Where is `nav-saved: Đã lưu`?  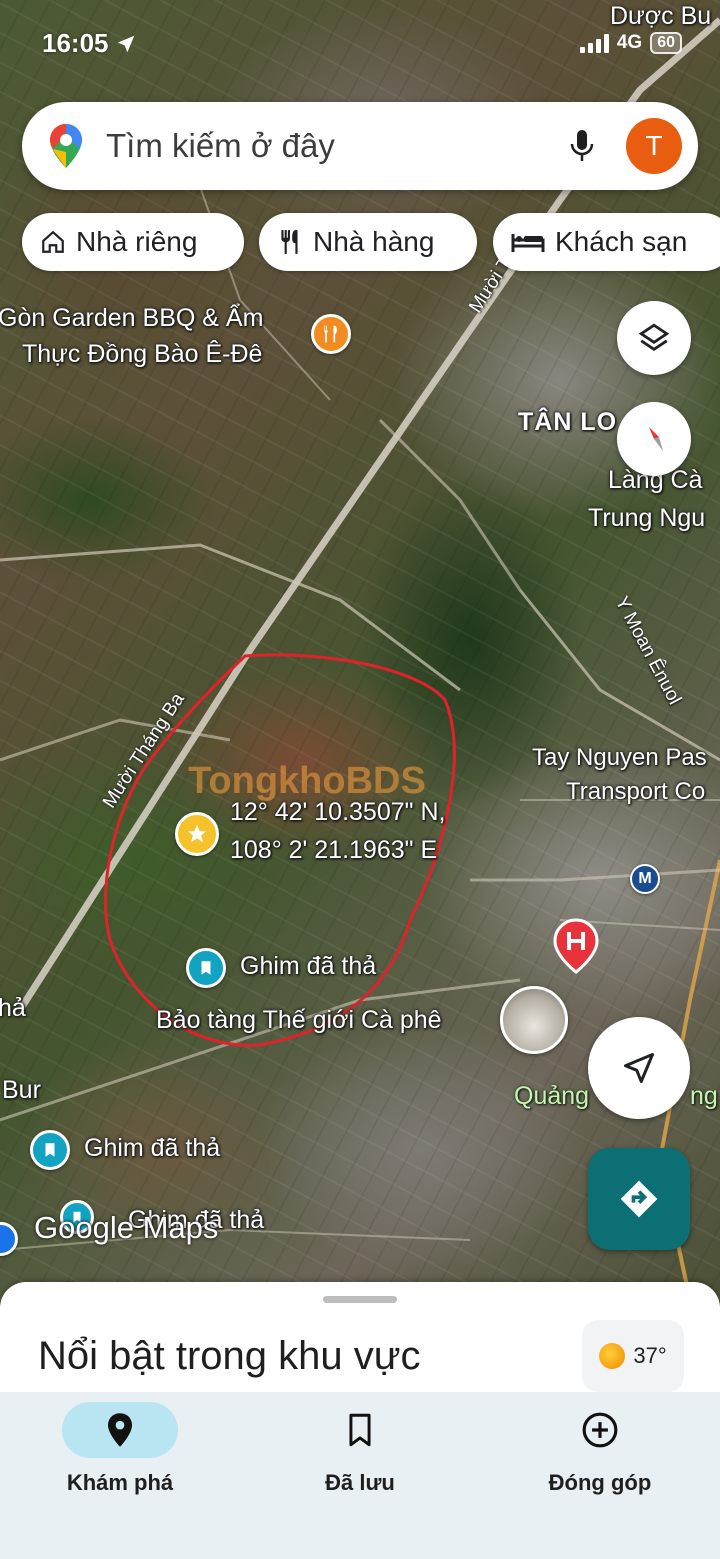 nav-saved: Đã lưu is located at coordinates (360, 1457).